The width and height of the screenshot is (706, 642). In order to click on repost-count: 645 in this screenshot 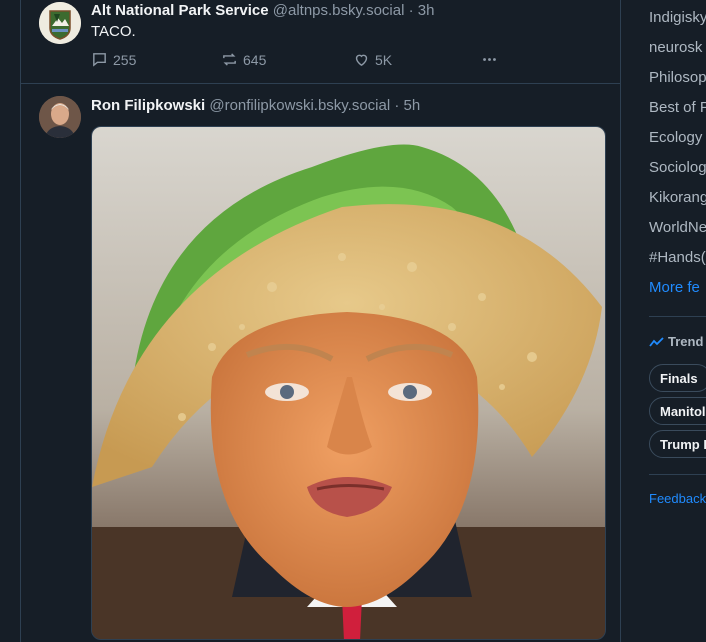, I will do `click(255, 59)`.